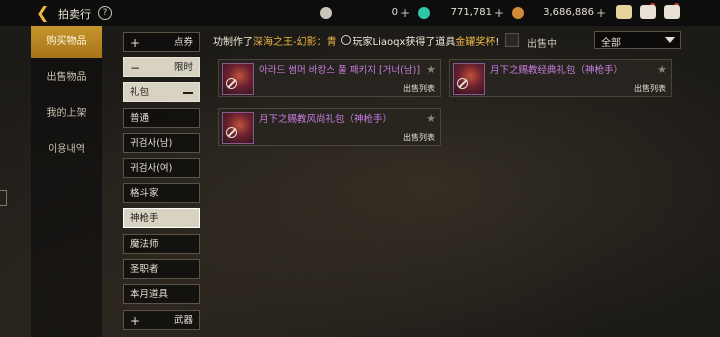 This screenshot has height=337, width=720. I want to click on category-item: 귀검사(여), so click(161, 168).